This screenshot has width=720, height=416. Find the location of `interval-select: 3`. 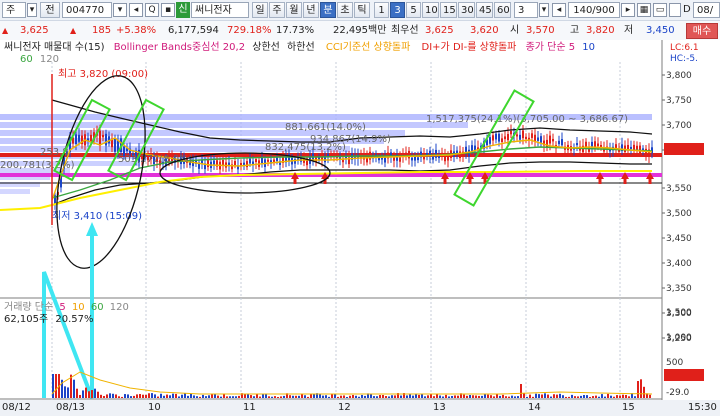

interval-select: 3 is located at coordinates (526, 10).